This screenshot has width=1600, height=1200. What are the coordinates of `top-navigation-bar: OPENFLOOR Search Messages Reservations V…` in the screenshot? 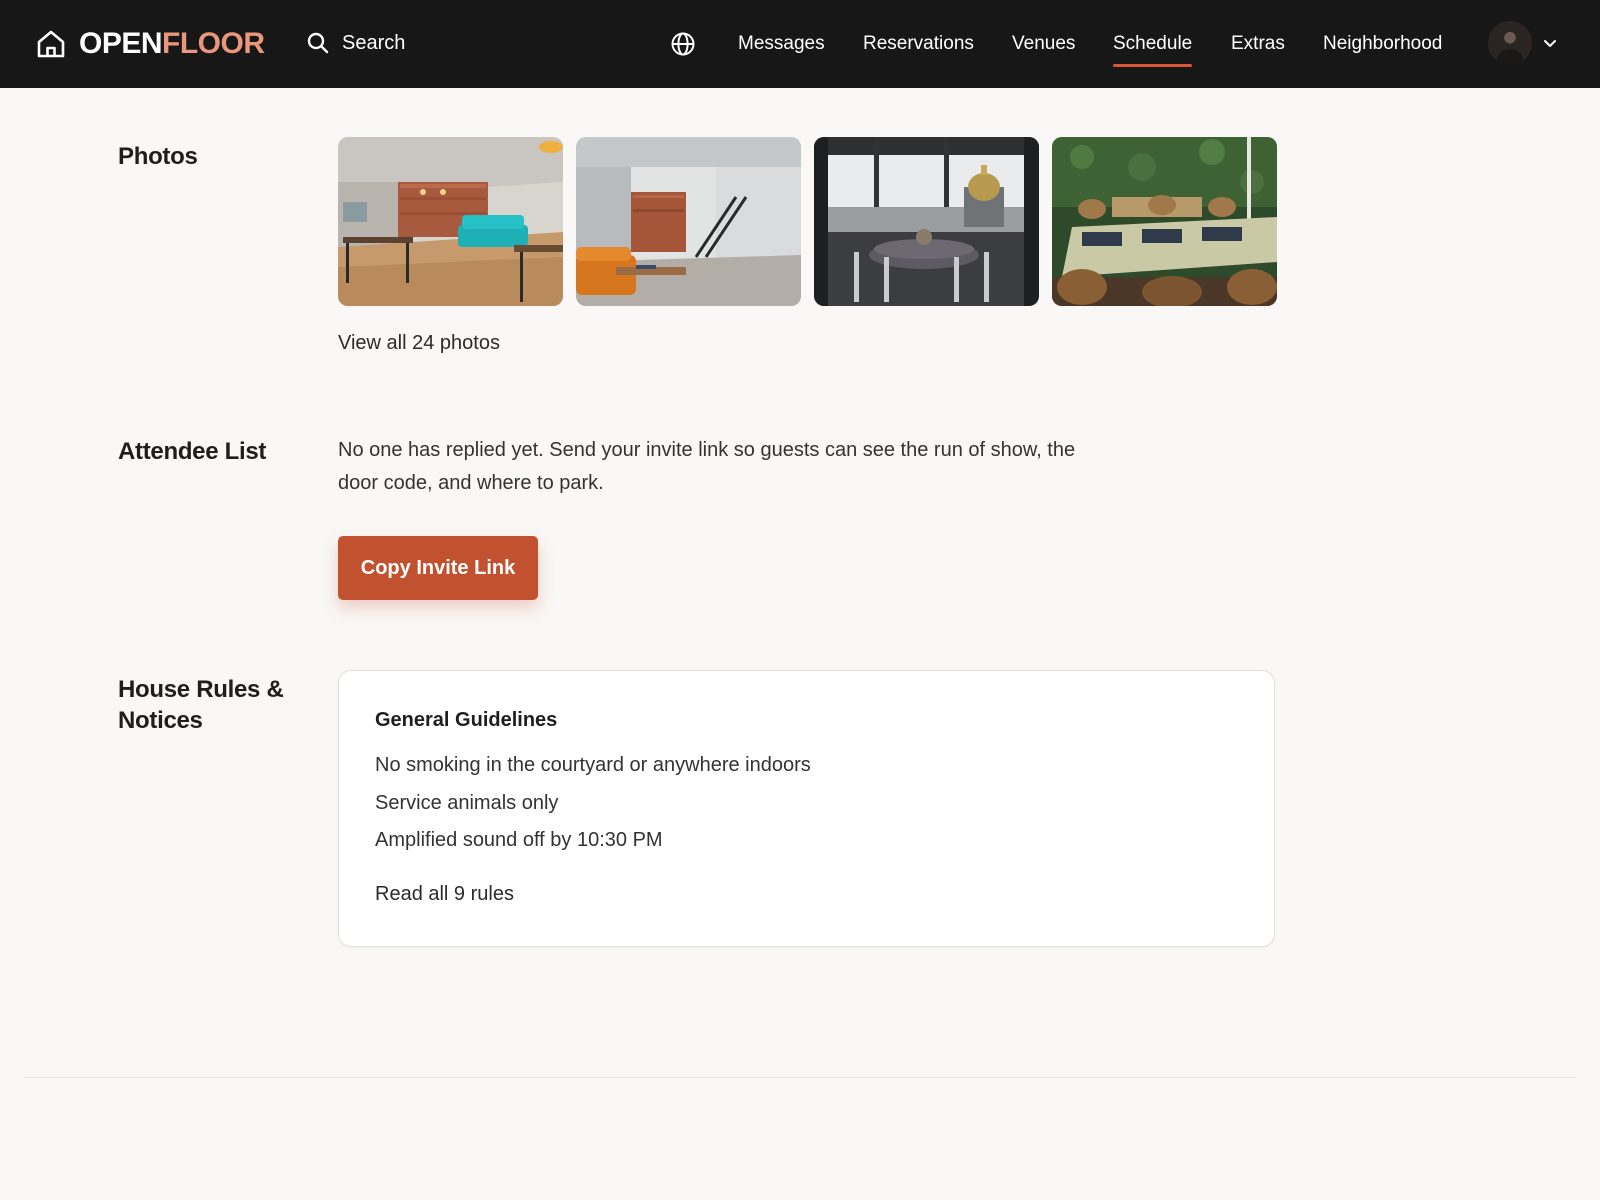 It's located at (800, 44).